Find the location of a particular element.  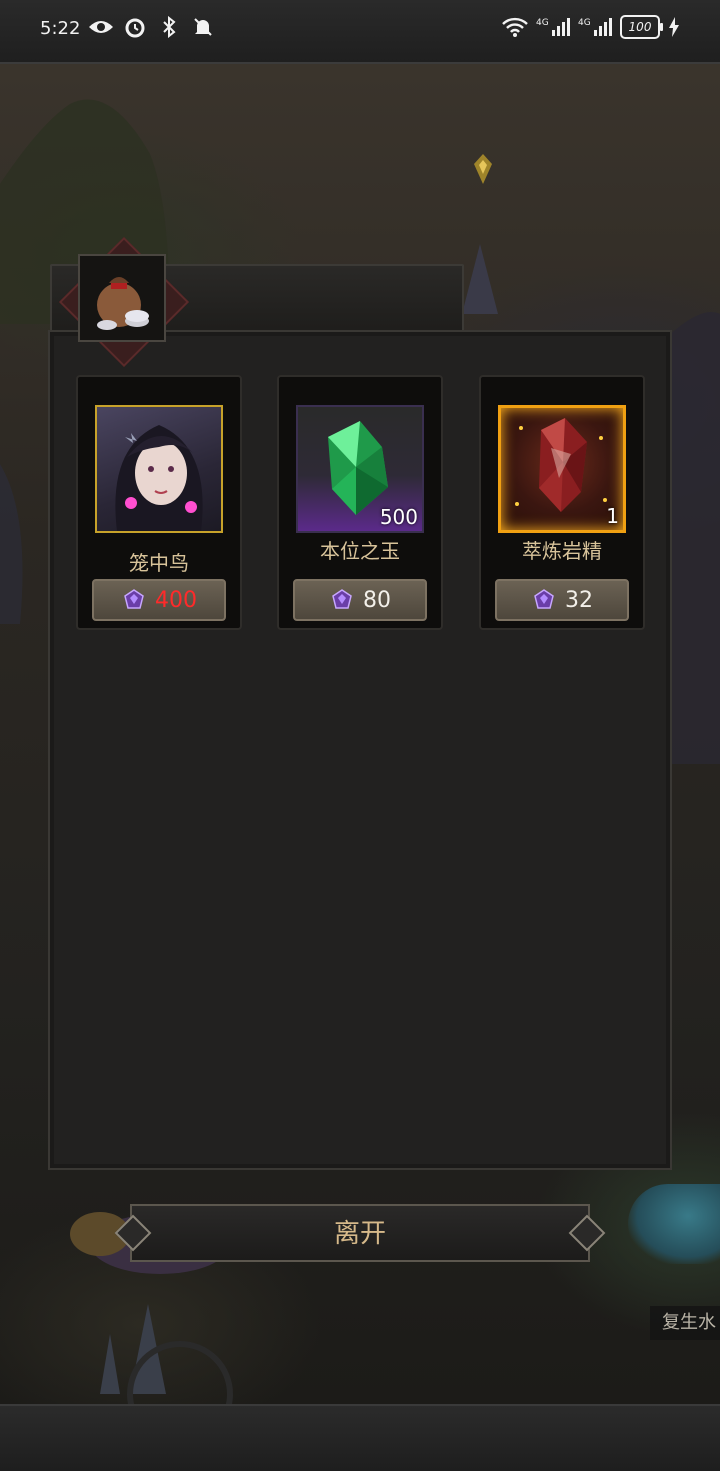

bottom-bar is located at coordinates (360, 1437).